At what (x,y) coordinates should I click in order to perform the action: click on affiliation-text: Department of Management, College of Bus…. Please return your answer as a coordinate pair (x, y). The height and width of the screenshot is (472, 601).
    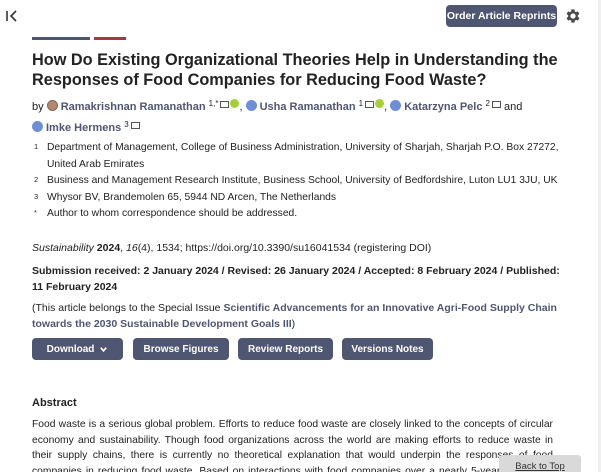
    Looking at the image, I should click on (303, 156).